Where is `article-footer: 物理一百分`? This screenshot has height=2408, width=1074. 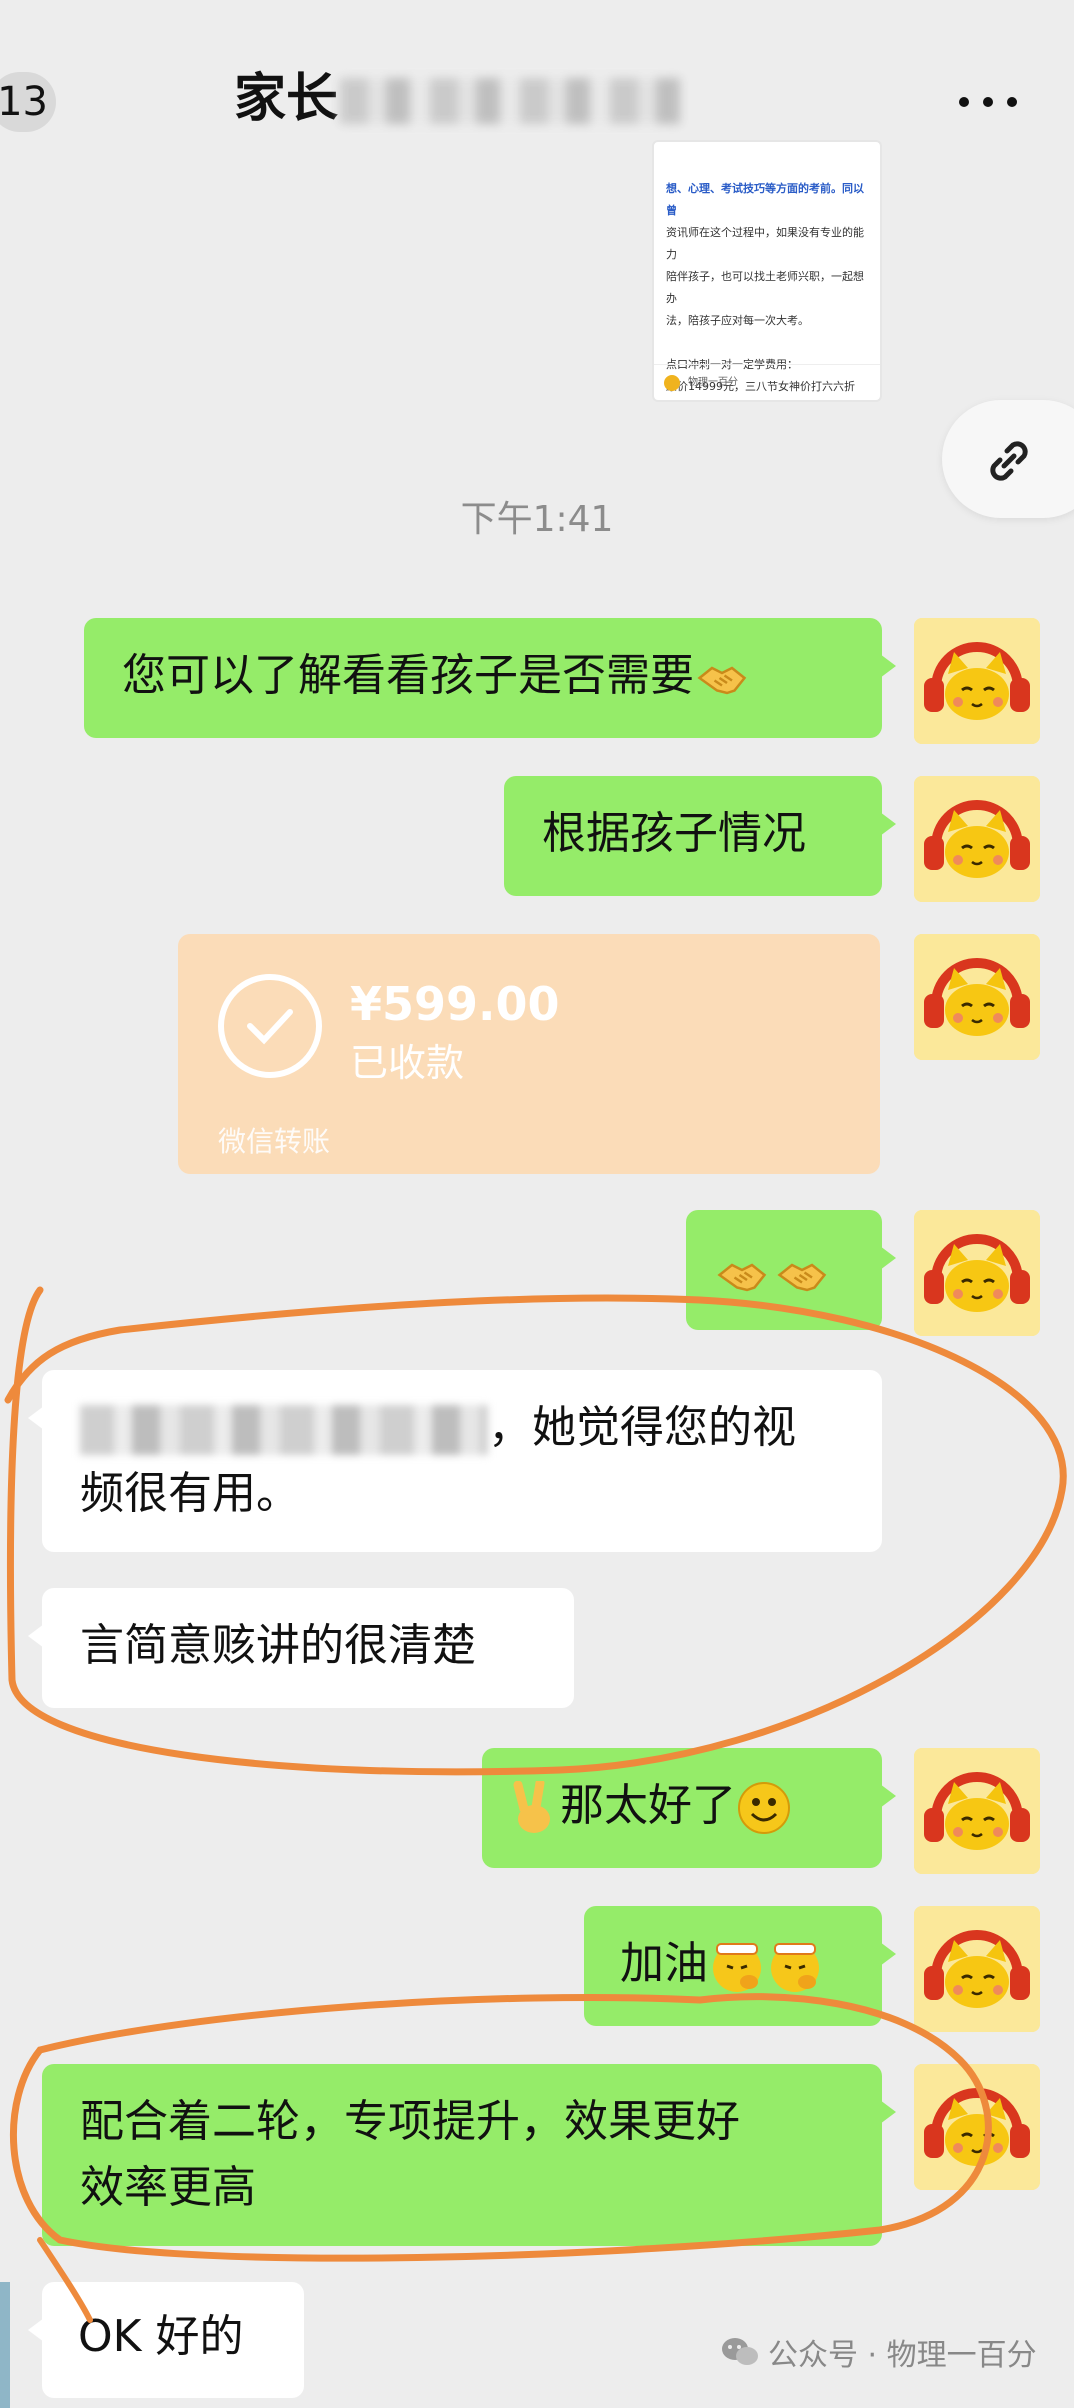 article-footer: 物理一百分 is located at coordinates (767, 382).